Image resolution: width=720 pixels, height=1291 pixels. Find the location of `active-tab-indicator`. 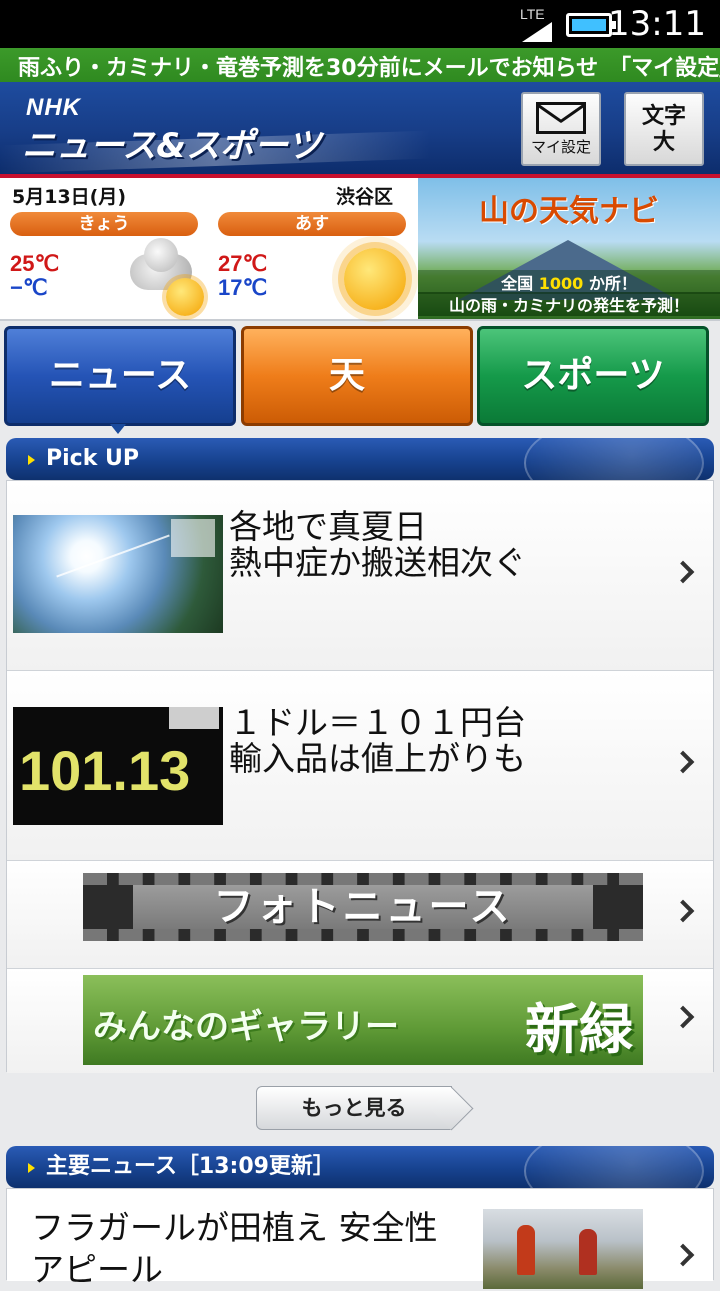

active-tab-indicator is located at coordinates (118, 429).